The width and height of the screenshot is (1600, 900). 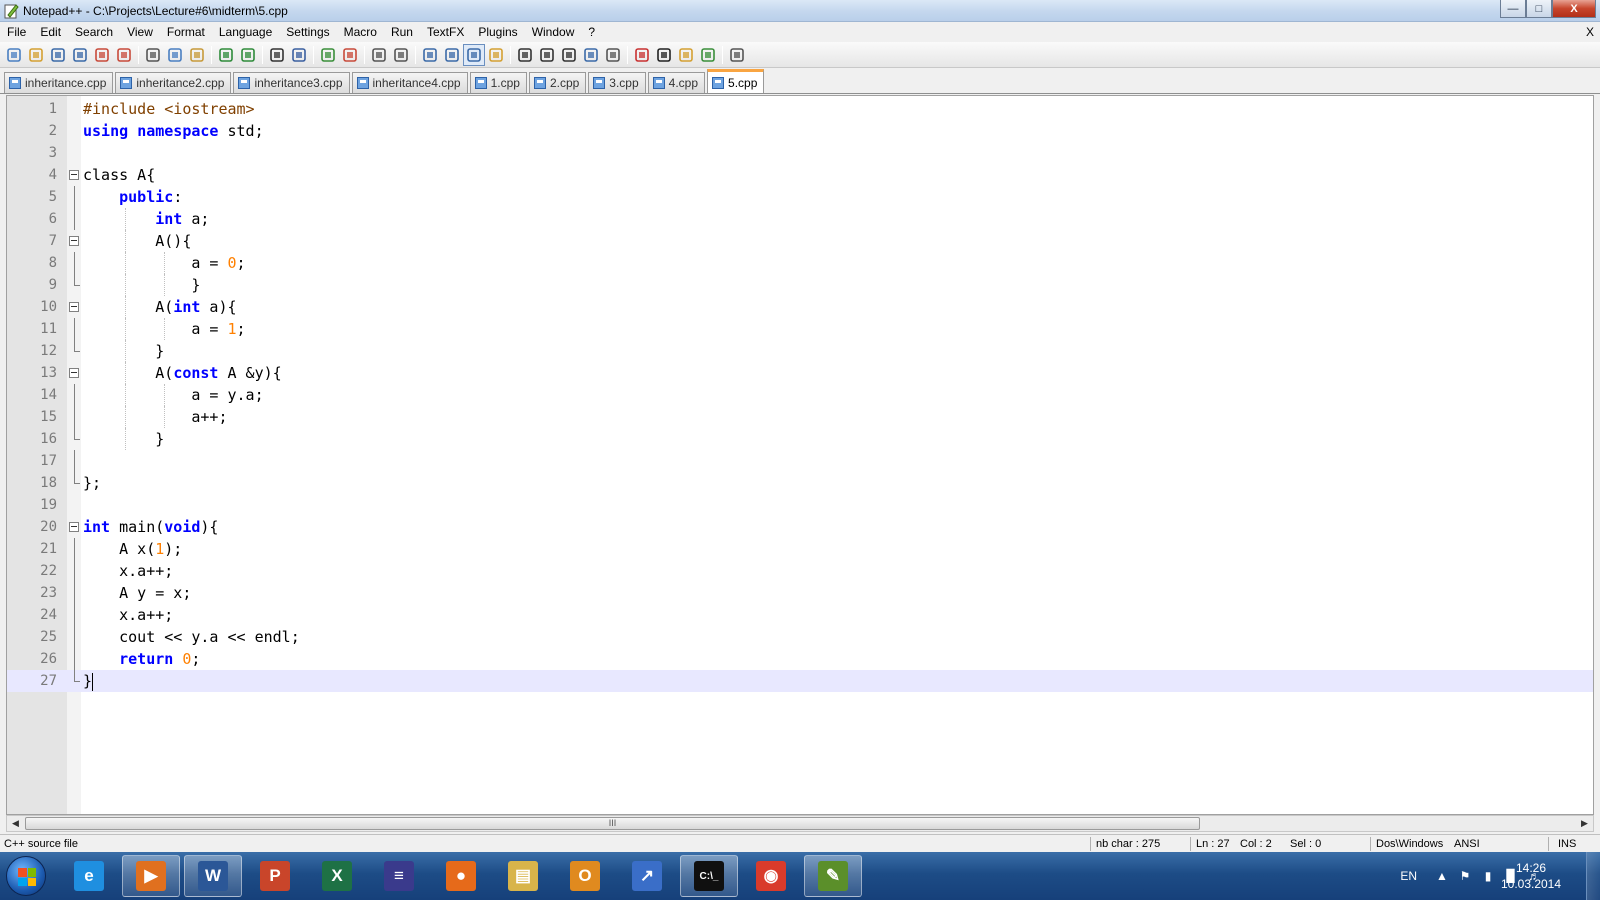 I want to click on horizontal-scrollbar: ◀ III ▶, so click(x=800, y=823).